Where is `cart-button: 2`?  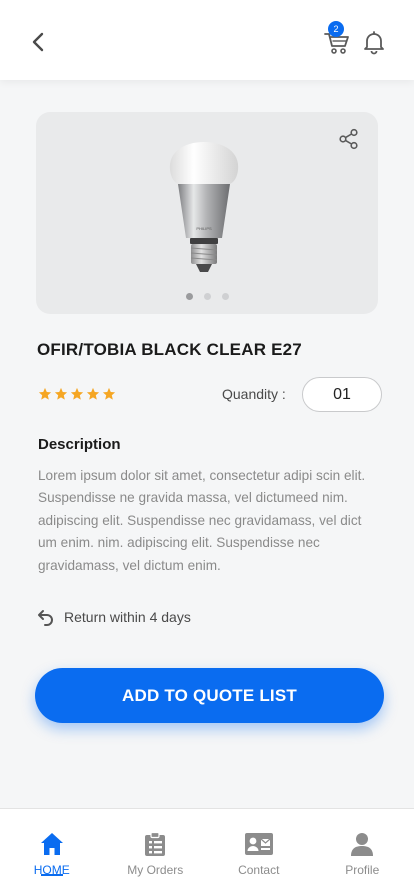 cart-button: 2 is located at coordinates (337, 38).